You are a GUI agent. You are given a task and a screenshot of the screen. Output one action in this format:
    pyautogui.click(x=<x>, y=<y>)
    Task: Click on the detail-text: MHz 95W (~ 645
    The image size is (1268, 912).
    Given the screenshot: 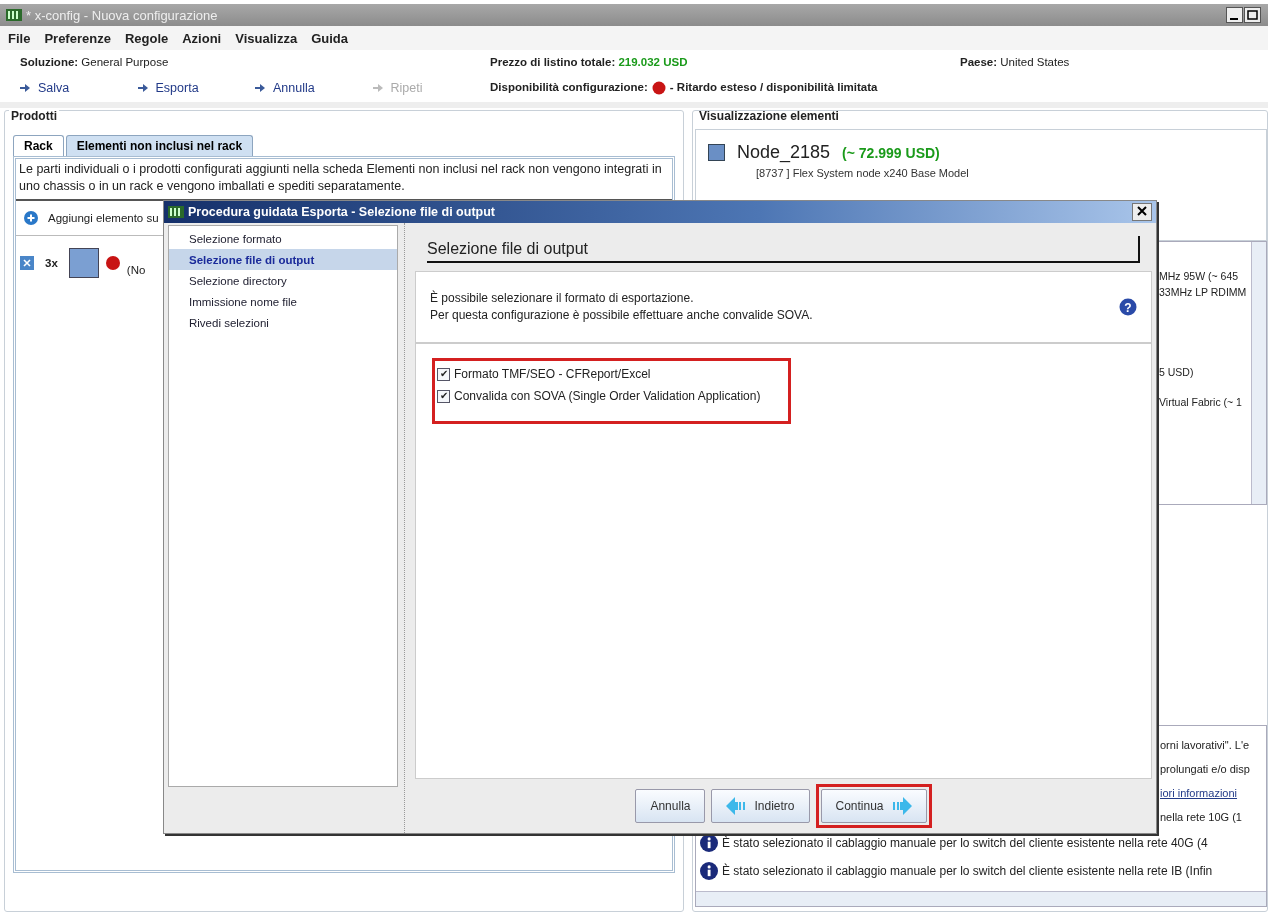 What is the action you would take?
    pyautogui.click(x=1199, y=276)
    